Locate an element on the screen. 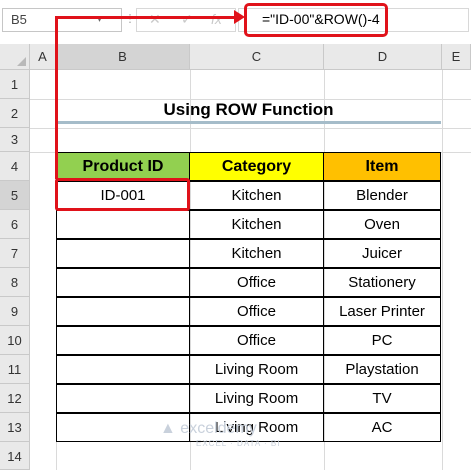  x-icon: ✕ is located at coordinates (155, 19).